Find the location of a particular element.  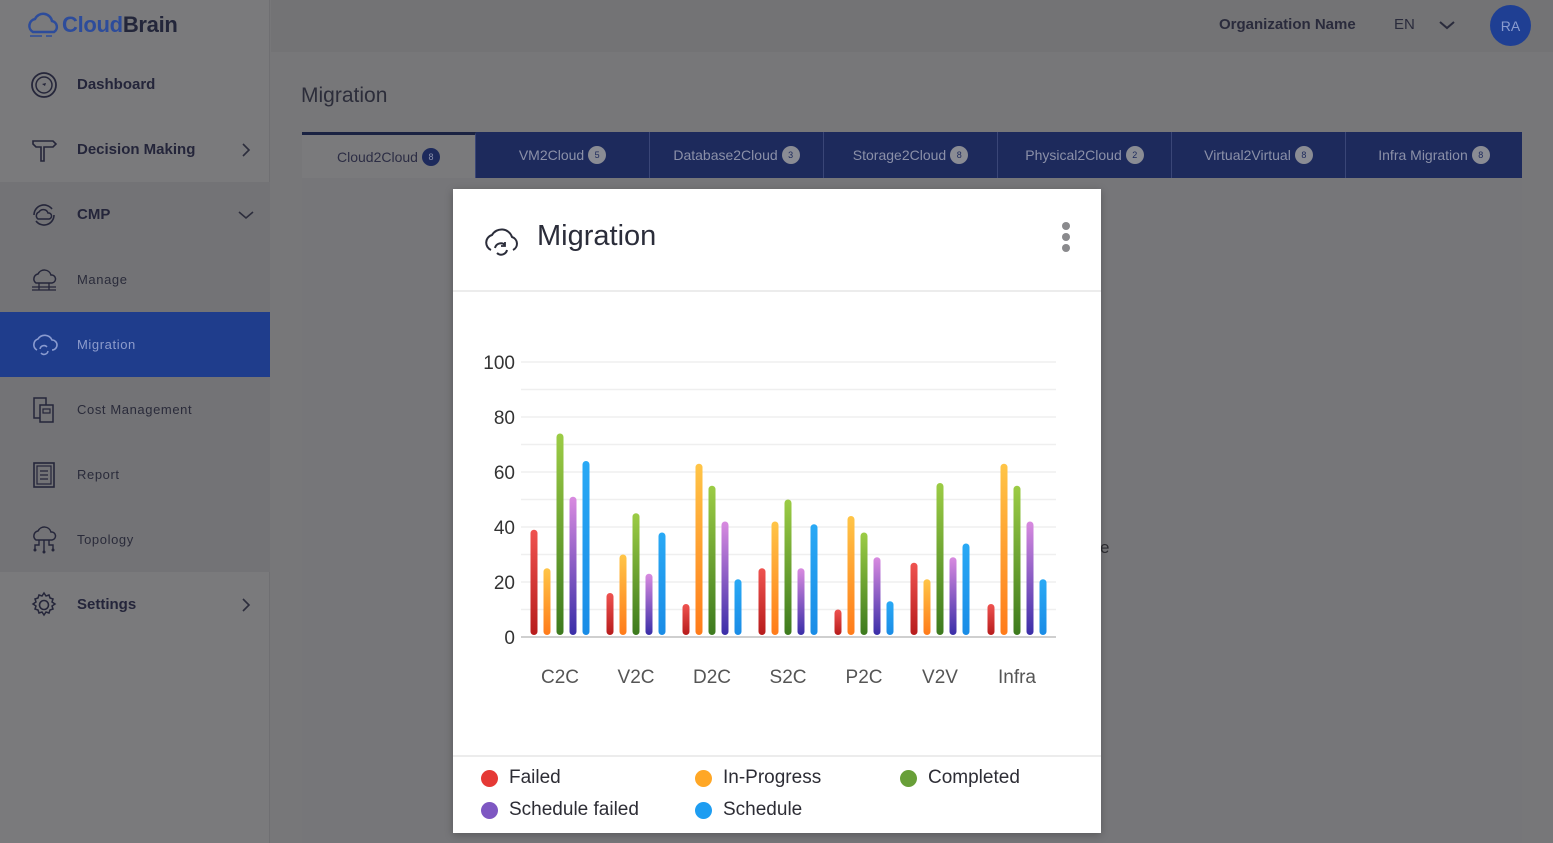

tab-vm2cloud: VM2Cloud 5 is located at coordinates (563, 155).